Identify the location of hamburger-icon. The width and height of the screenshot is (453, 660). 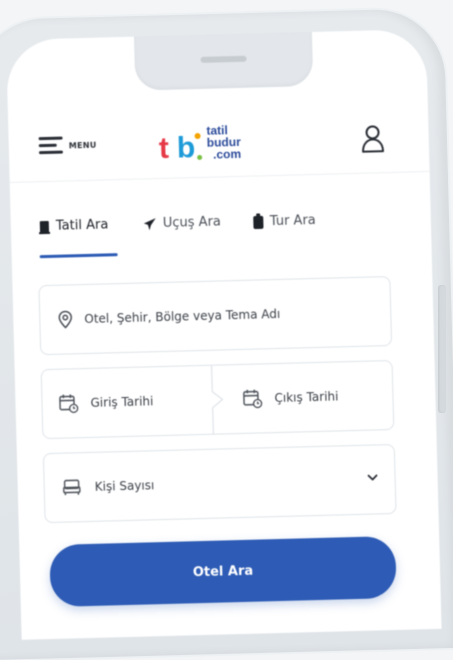
(51, 146).